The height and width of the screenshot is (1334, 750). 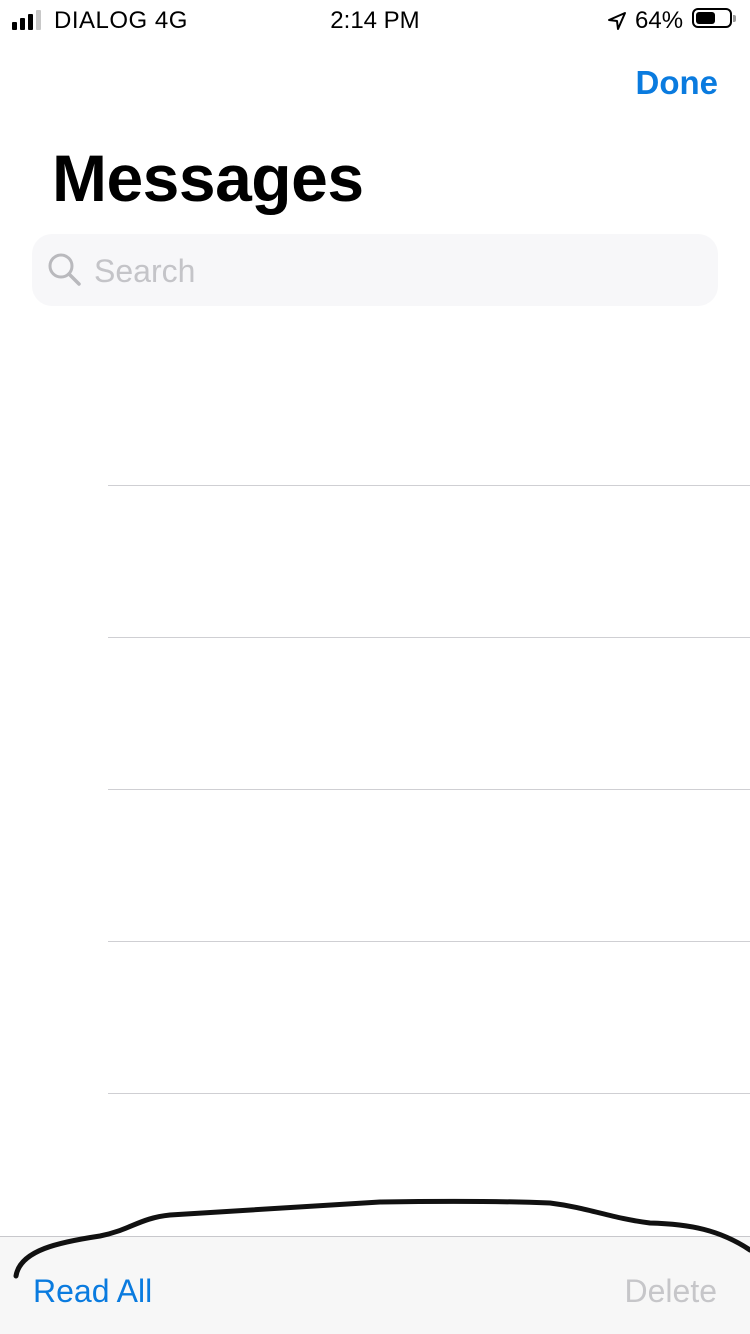 What do you see at coordinates (375, 20) in the screenshot?
I see `status-bar: DIALOG 4G 2:14 PM 64%` at bounding box center [375, 20].